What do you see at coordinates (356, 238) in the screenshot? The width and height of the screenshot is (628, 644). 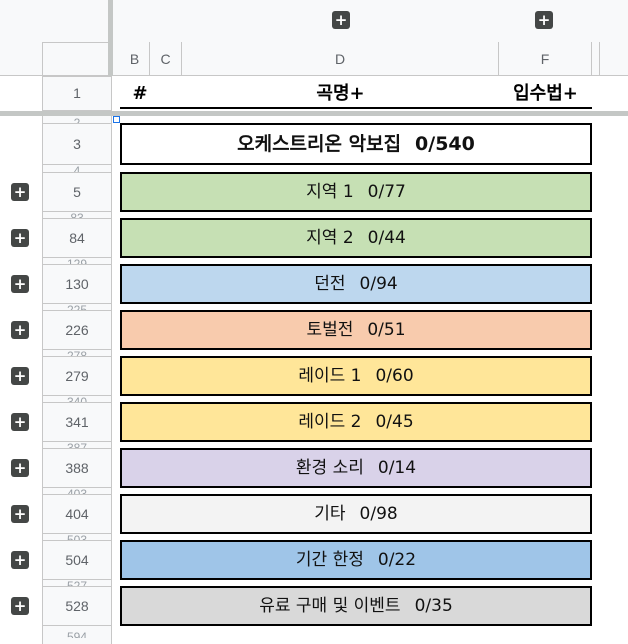 I see `section-bar-region-2: 지역 2 0/44` at bounding box center [356, 238].